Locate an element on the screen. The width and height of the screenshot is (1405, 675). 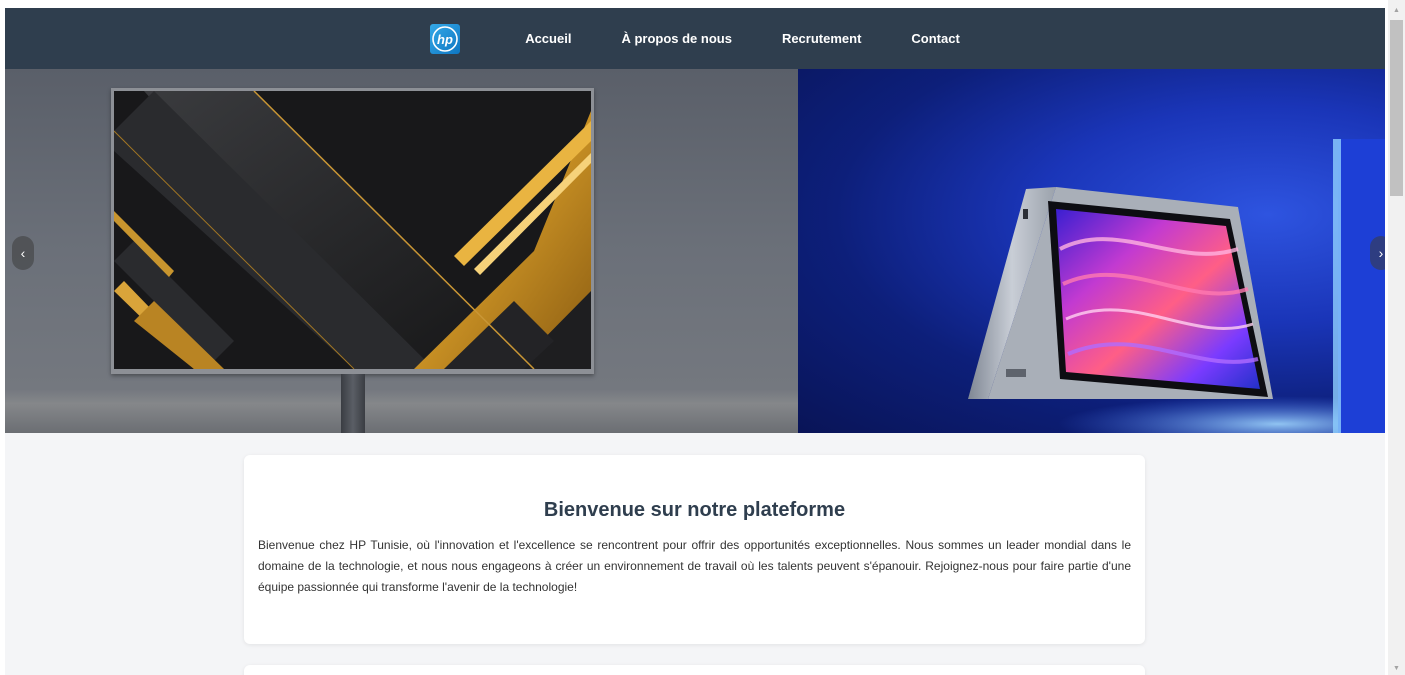
scrollbar-thumb is located at coordinates (1396, 108).